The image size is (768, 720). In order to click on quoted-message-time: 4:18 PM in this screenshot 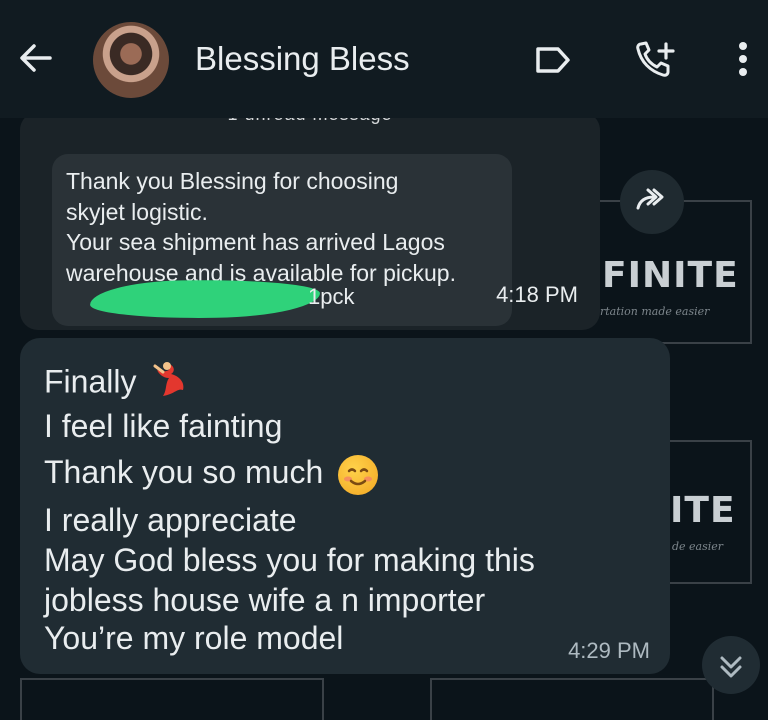, I will do `click(537, 294)`.